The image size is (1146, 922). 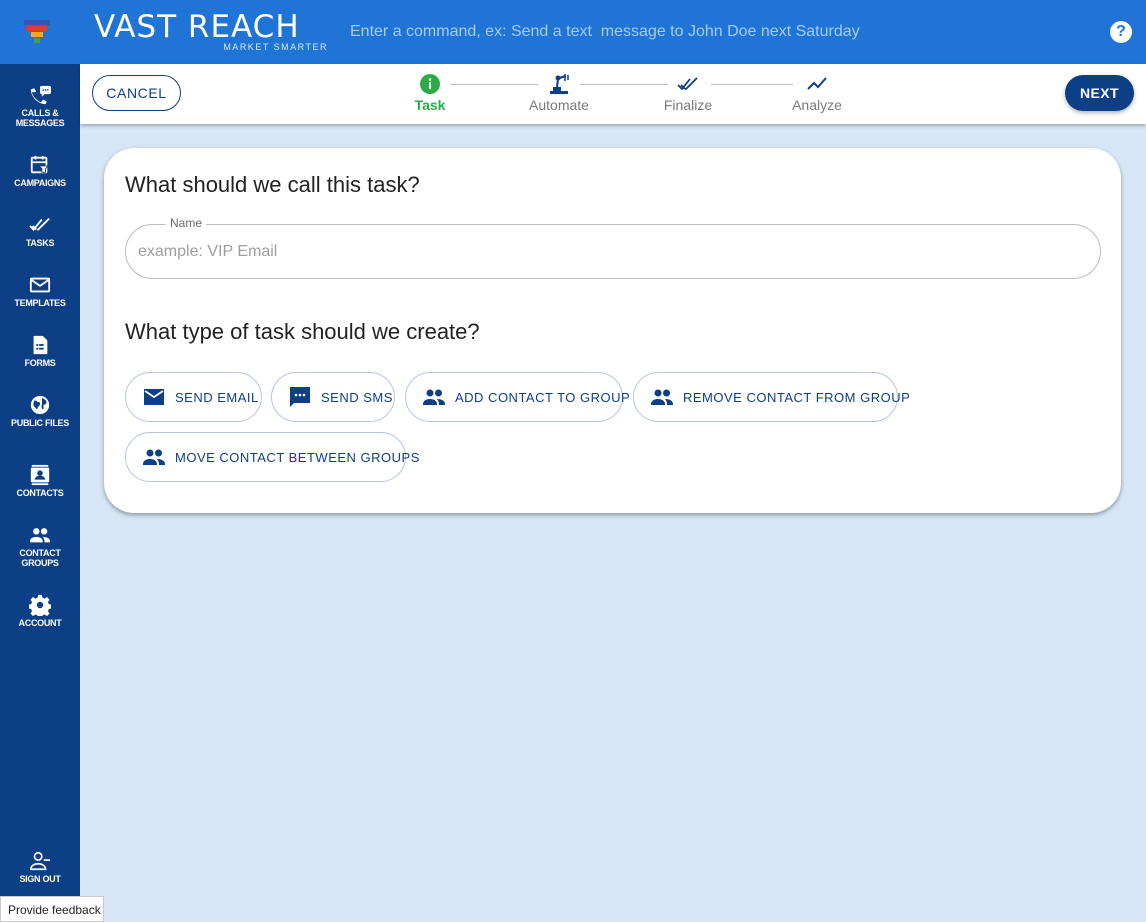 I want to click on step-analyze: Analyze, so click(x=817, y=93).